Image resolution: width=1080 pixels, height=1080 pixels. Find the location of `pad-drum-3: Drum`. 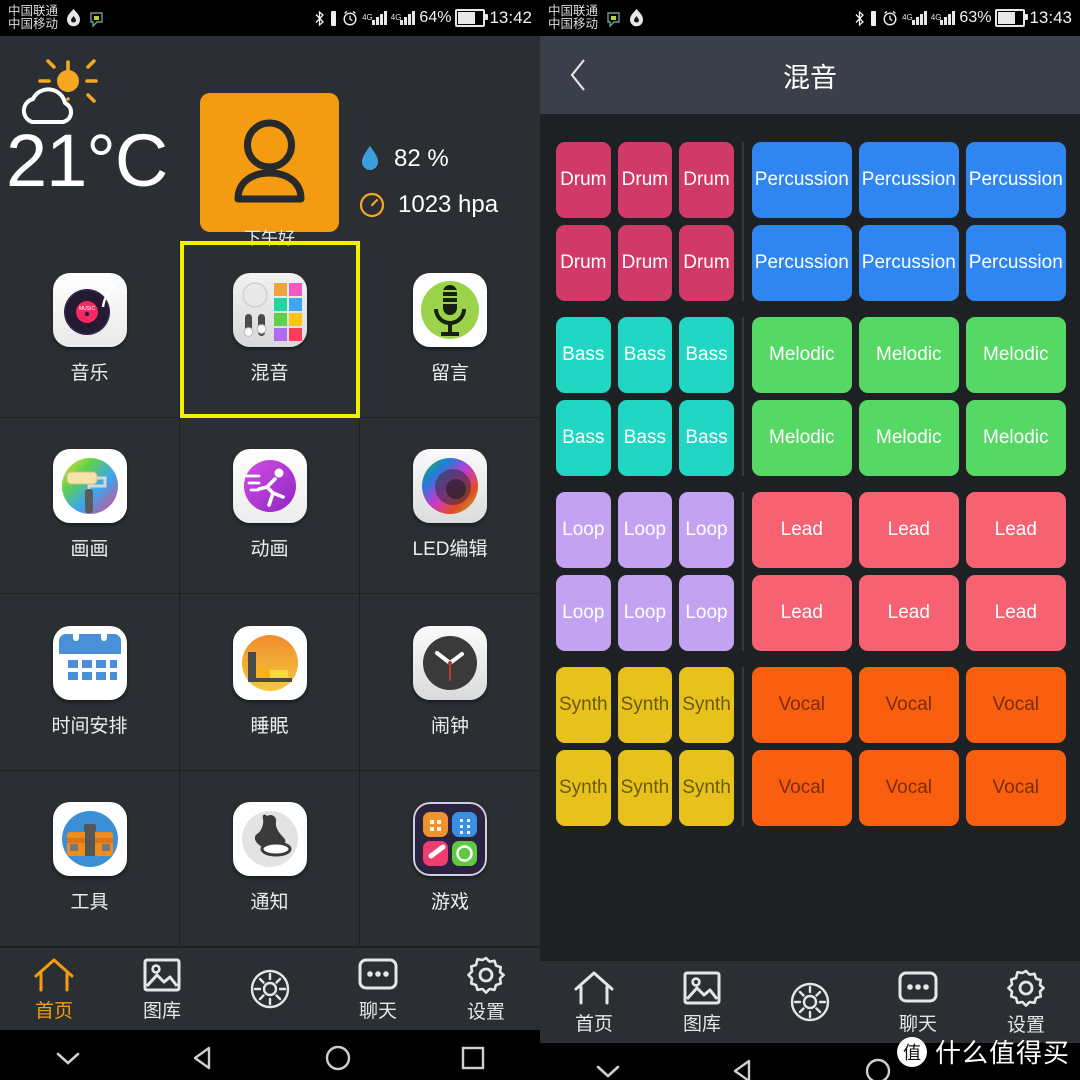

pad-drum-3: Drum is located at coordinates (706, 180).